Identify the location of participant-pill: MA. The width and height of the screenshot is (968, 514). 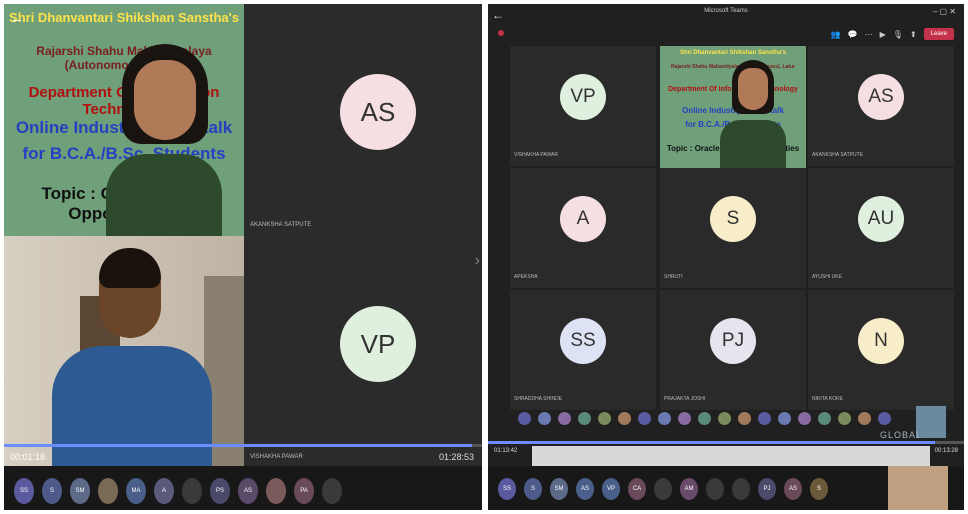
(136, 491).